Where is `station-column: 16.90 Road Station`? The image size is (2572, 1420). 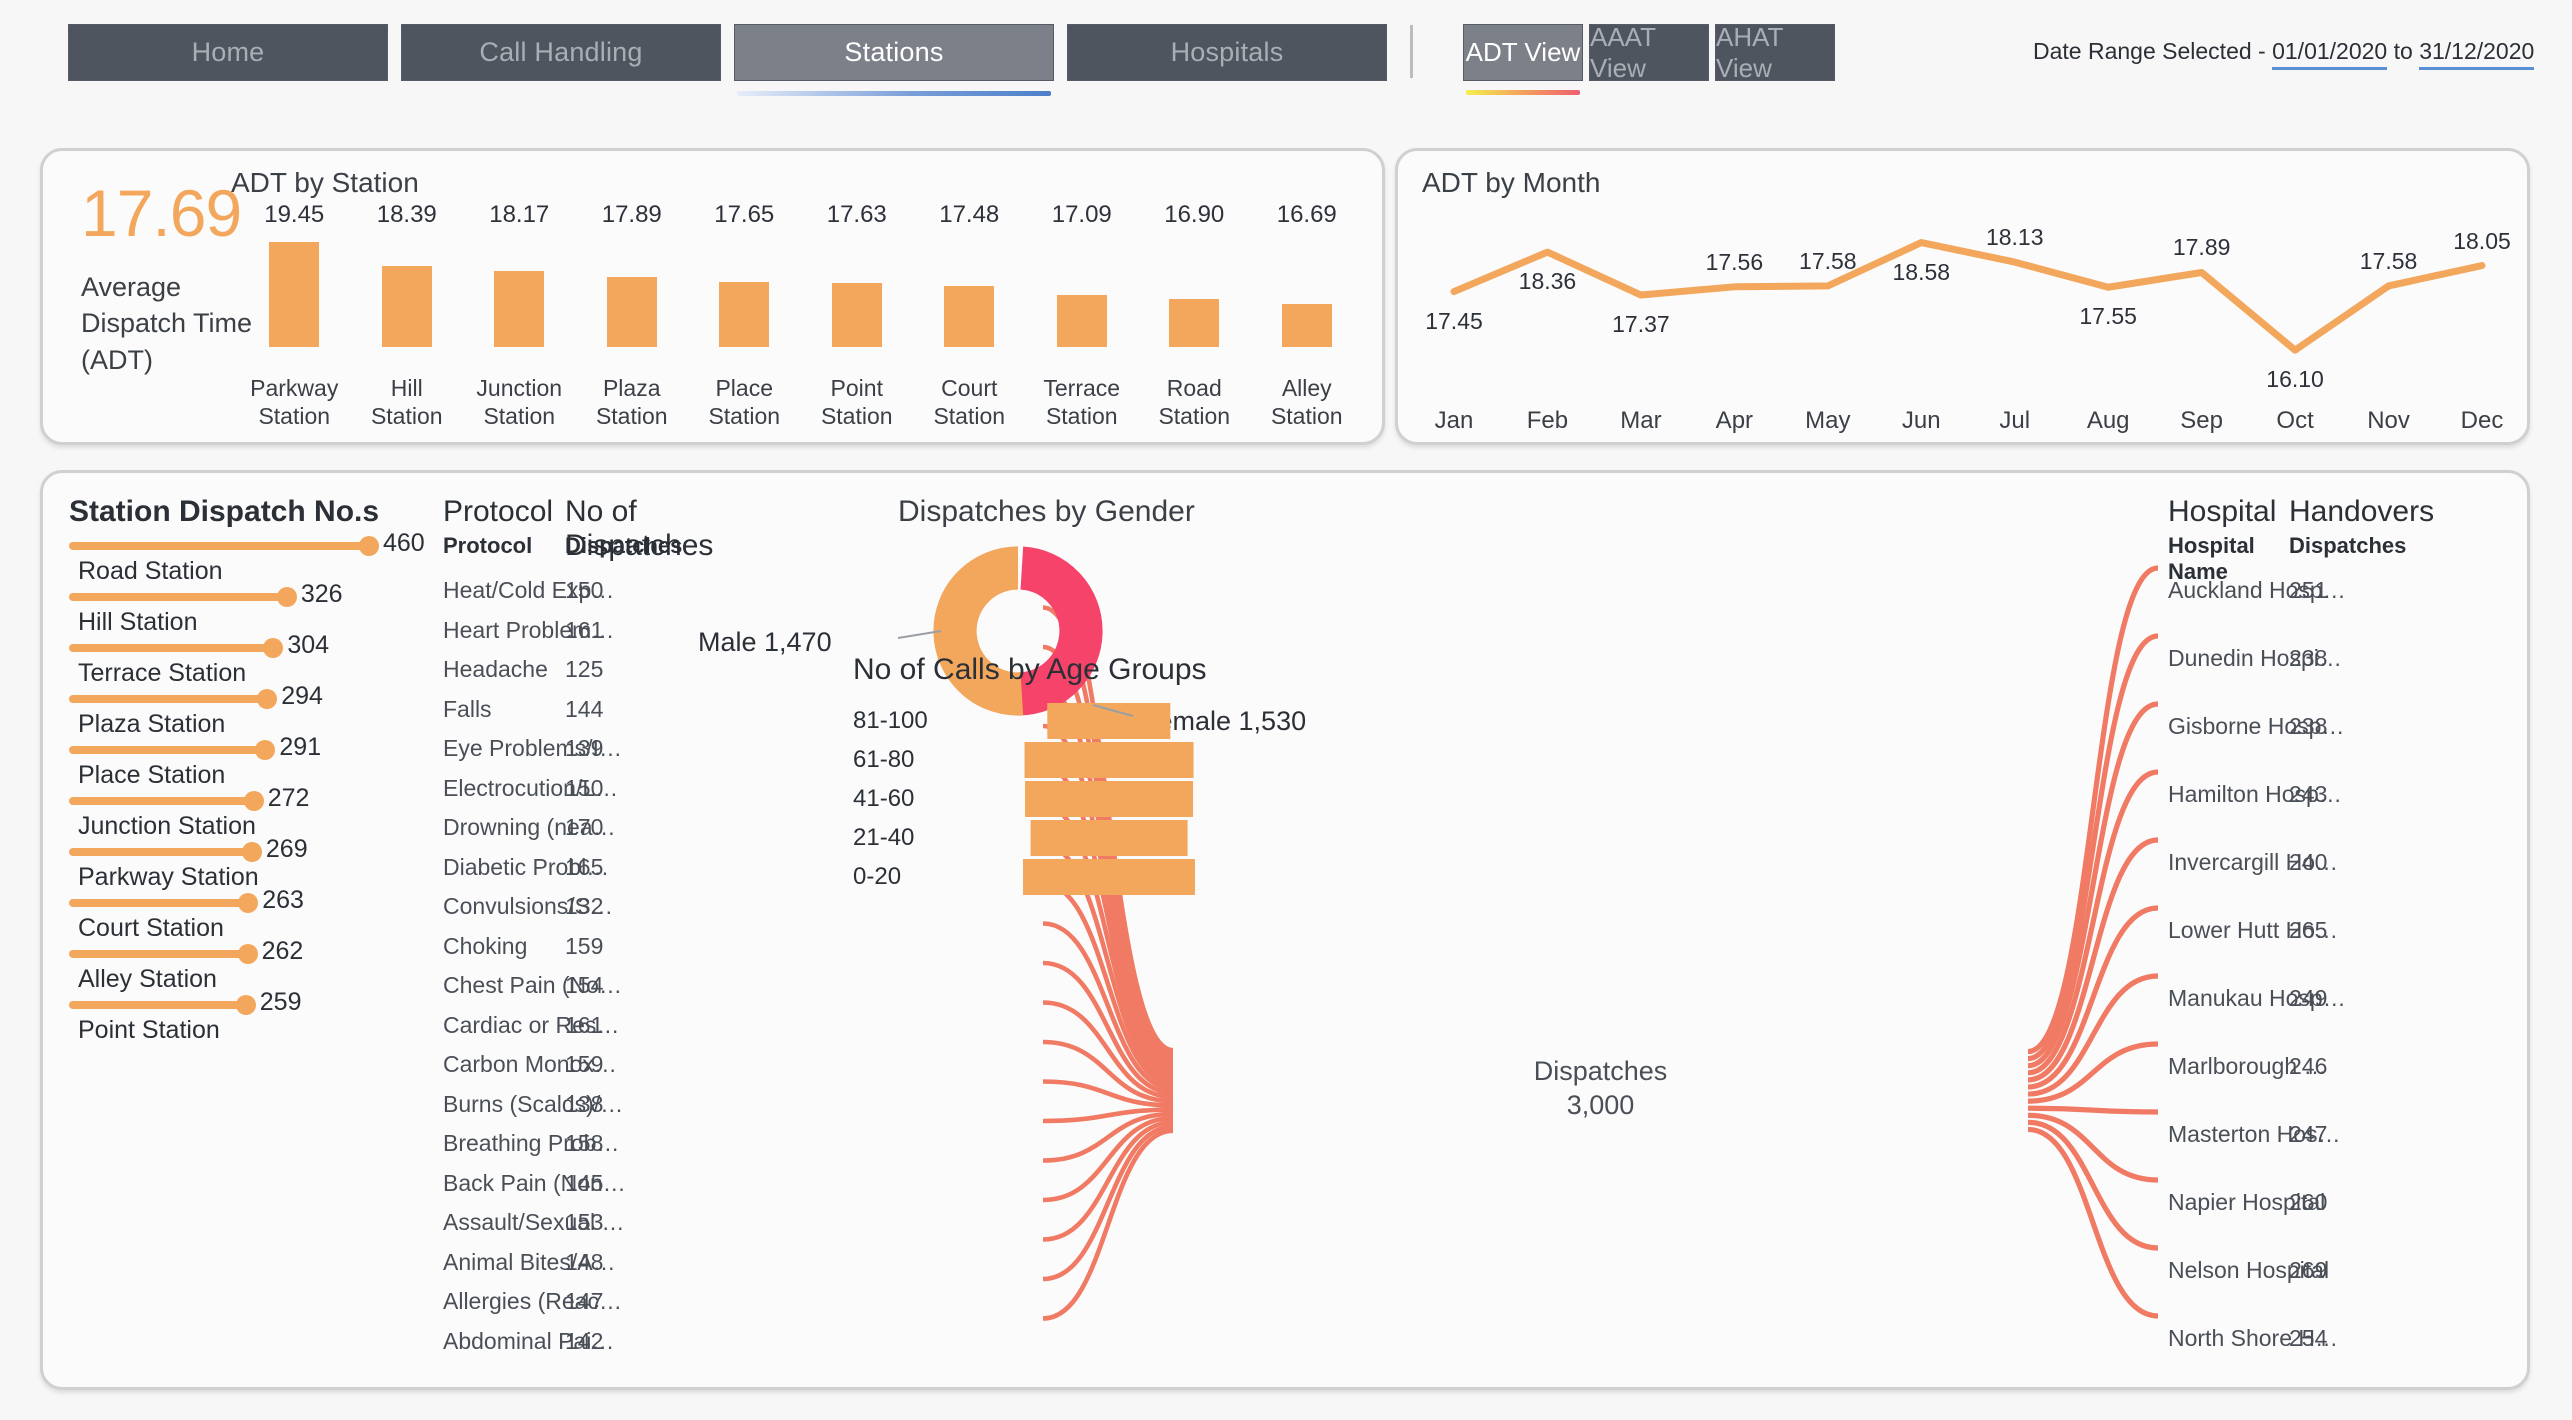 station-column: 16.90 Road Station is located at coordinates (1194, 316).